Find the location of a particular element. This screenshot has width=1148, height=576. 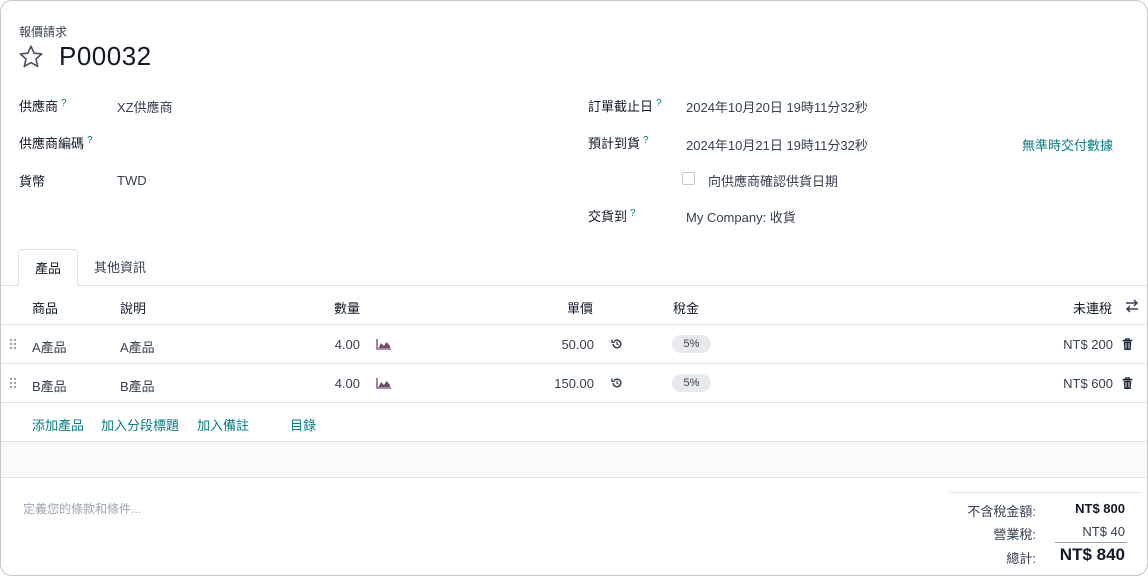

tab-products: 產品 is located at coordinates (48, 267).